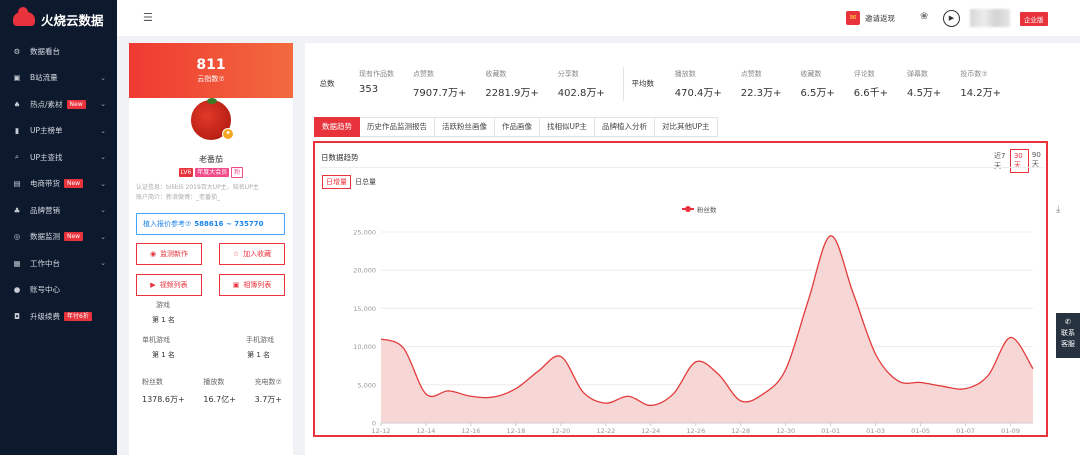  I want to click on sidebar-item-label: 电商带货, so click(45, 184).